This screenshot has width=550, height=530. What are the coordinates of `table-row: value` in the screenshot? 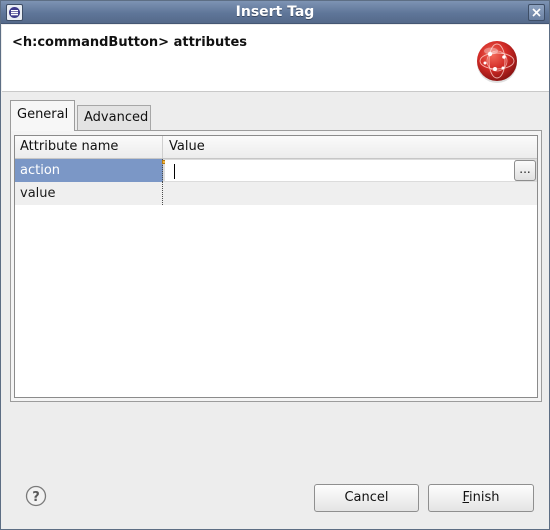 It's located at (276, 193).